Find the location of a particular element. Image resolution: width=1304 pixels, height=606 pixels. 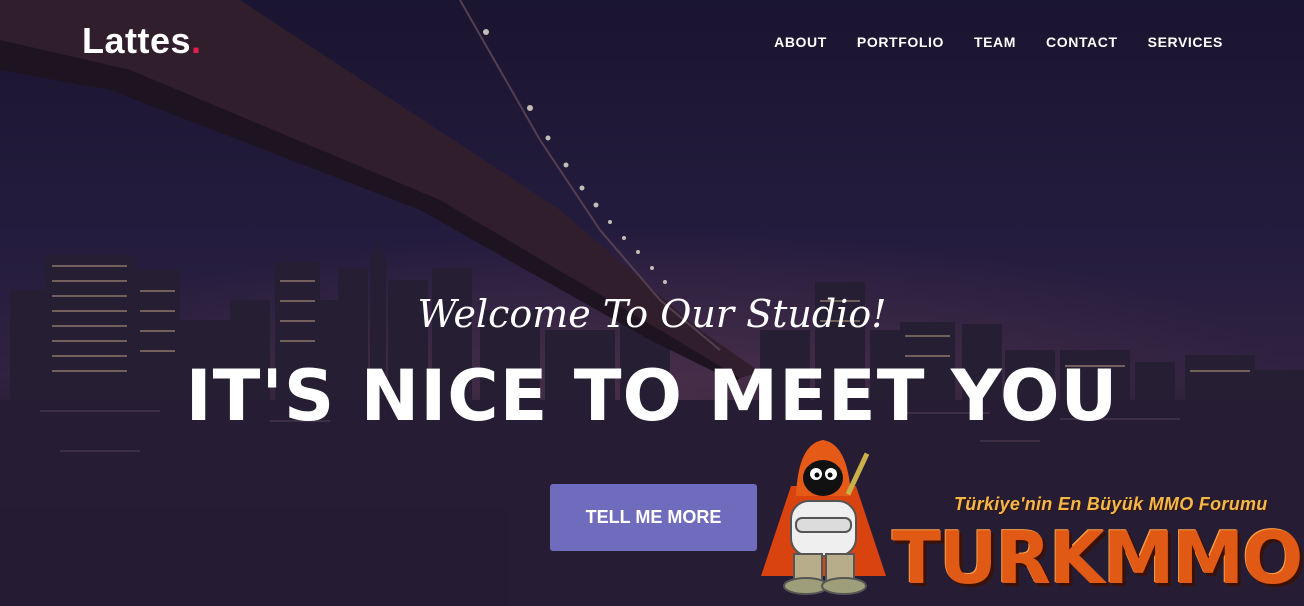

brand-name: Lattes is located at coordinates (137, 40).